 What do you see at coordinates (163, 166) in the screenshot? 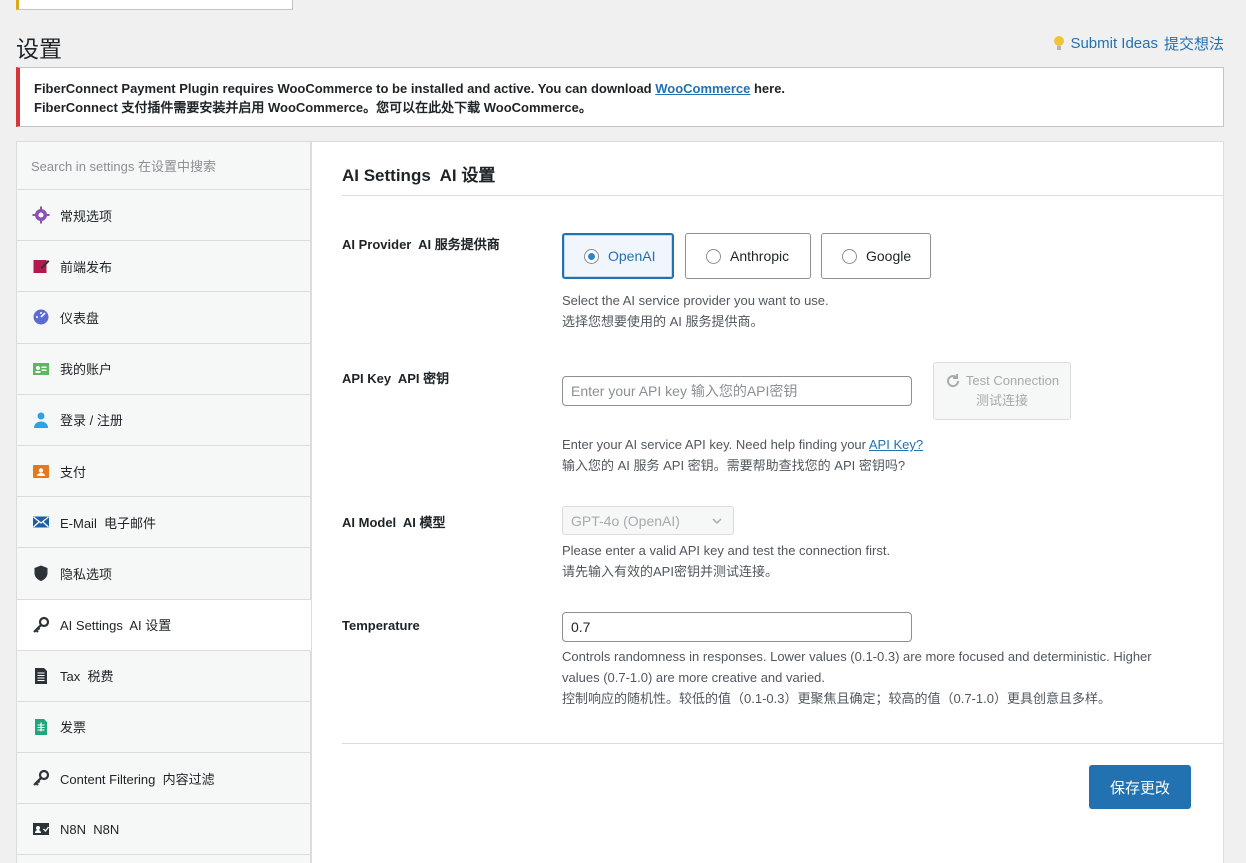
I see `settings-search-input: Search in settings 在设置中搜索` at bounding box center [163, 166].